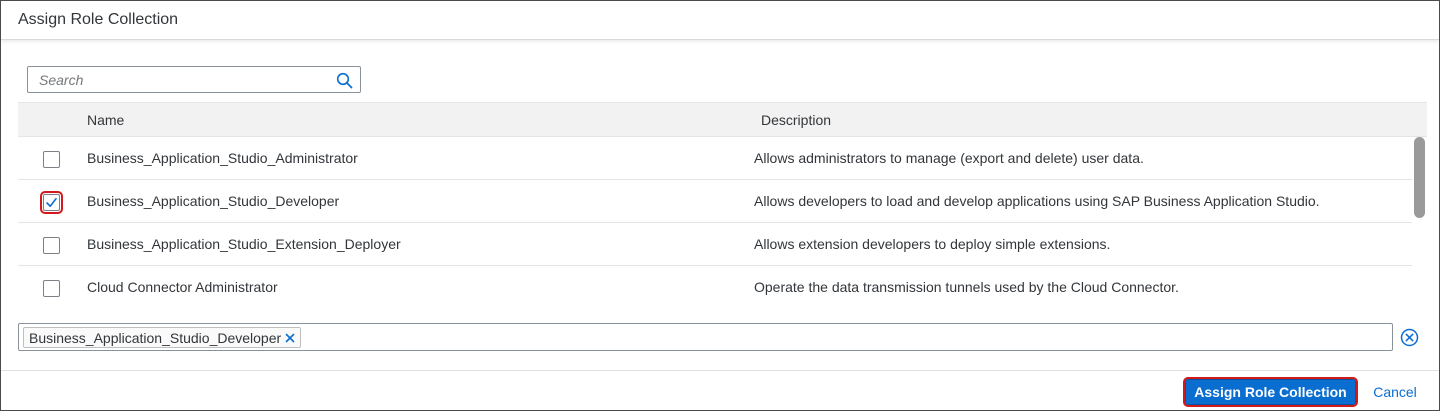 This screenshot has height=411, width=1440. What do you see at coordinates (720, 390) in the screenshot?
I see `dialog-footer: Assign Role Collection Cancel` at bounding box center [720, 390].